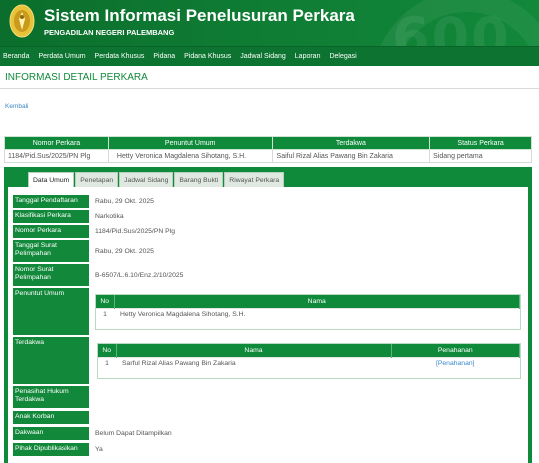 This screenshot has height=463, width=539. Describe the element at coordinates (351, 156) in the screenshot. I see `defendant-cell: Saiful Rizal Alias Pawang Bin Zakaria` at that location.